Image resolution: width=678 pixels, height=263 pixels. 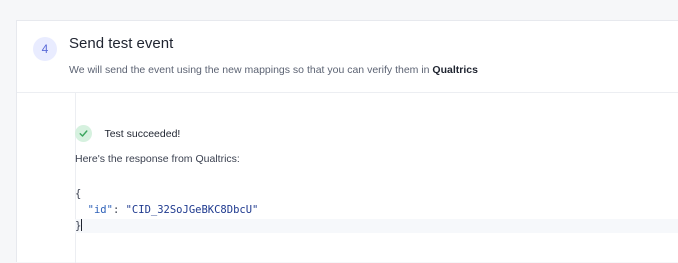 I want to click on step-number-badge: 4, so click(x=45, y=49).